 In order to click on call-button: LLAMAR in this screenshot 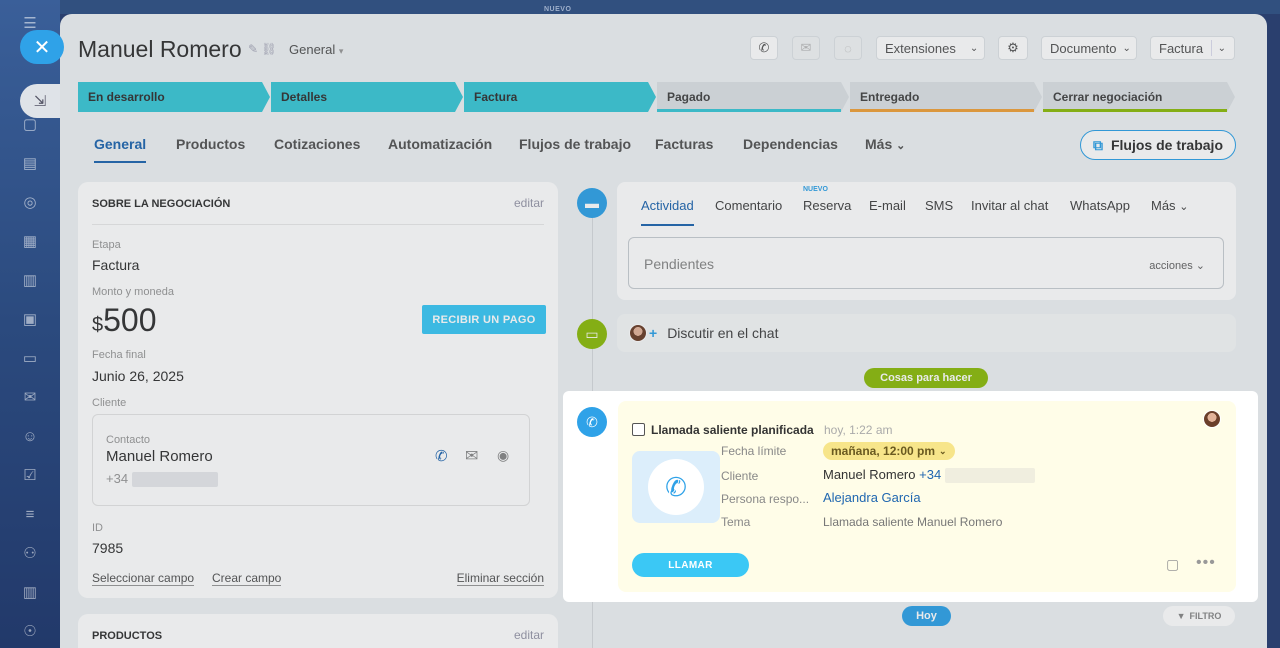, I will do `click(690, 565)`.